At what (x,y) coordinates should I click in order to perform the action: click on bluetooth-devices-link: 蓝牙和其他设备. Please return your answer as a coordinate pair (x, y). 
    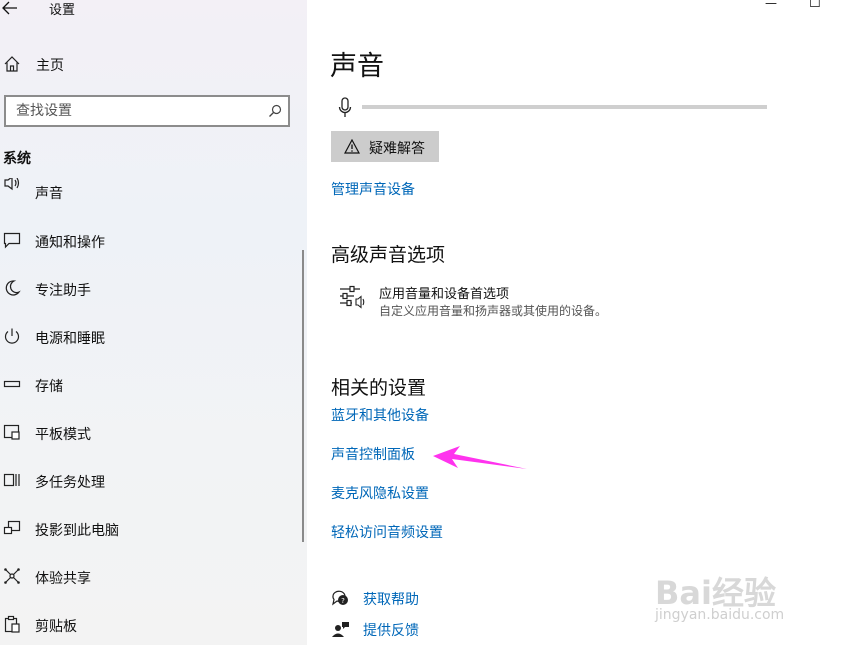
    Looking at the image, I should click on (380, 415).